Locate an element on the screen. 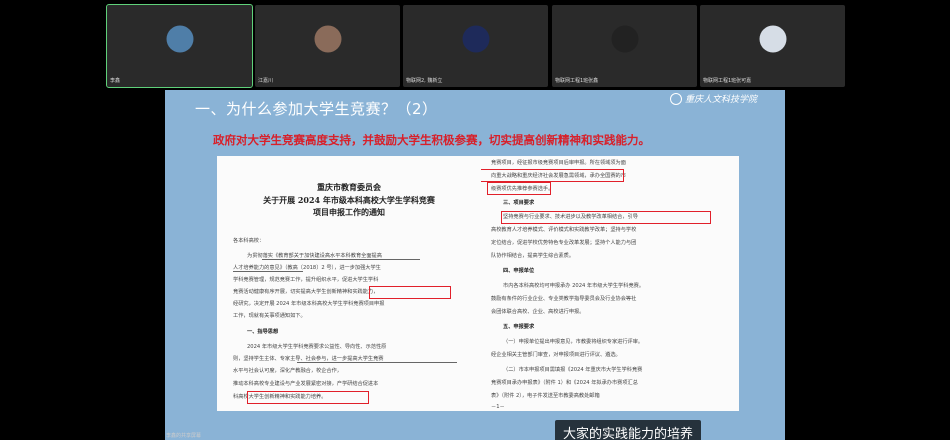 Image resolution: width=950 pixels, height=440 pixels. doc-line: 经企业相关主管部门审查，对申报项目进行评议、遴选。 is located at coordinates (556, 355).